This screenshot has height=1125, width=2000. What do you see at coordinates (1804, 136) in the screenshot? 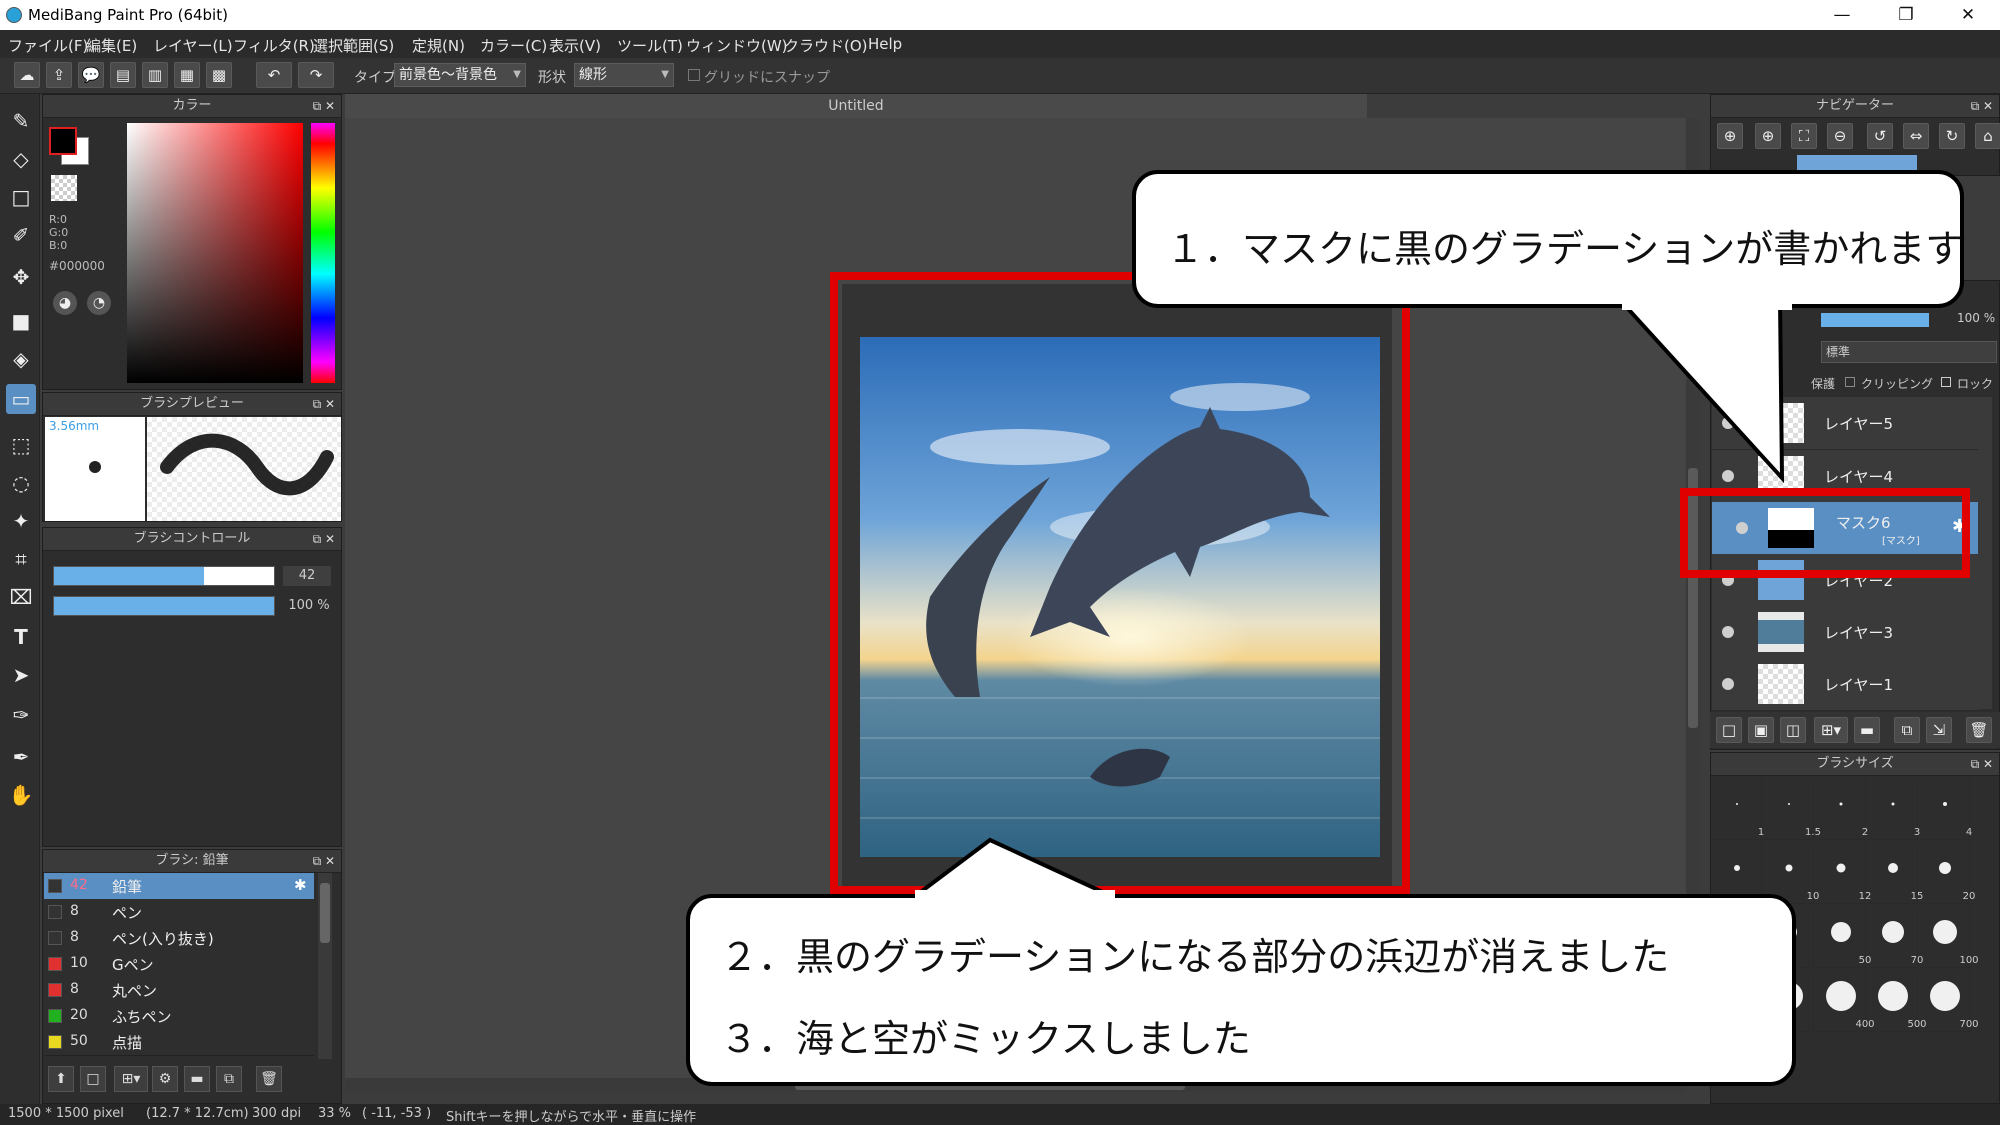
I see `fit-icon: ⛶` at bounding box center [1804, 136].